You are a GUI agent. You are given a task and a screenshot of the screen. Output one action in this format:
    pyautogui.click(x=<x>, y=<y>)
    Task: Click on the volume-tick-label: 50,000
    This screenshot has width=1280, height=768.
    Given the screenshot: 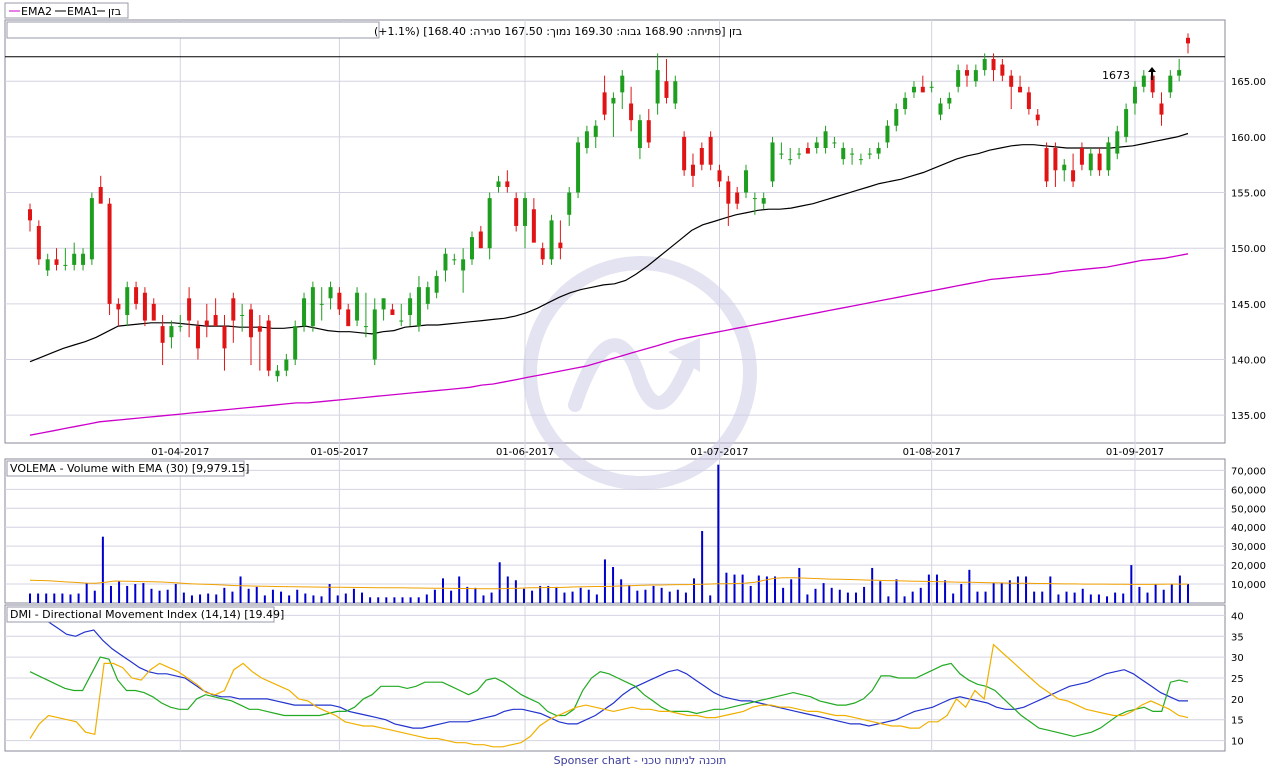 What is the action you would take?
    pyautogui.click(x=1248, y=509)
    